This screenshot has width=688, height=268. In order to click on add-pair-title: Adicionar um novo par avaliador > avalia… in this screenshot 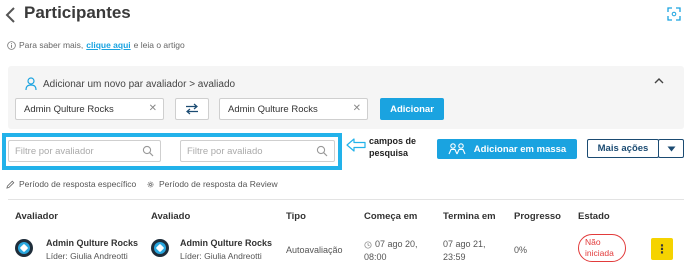, I will do `click(130, 84)`.